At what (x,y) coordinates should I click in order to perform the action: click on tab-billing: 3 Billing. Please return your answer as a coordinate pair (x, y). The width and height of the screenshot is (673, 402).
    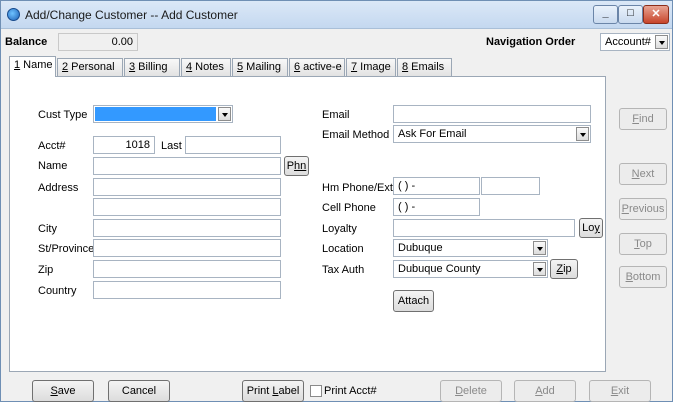
    Looking at the image, I should click on (152, 67).